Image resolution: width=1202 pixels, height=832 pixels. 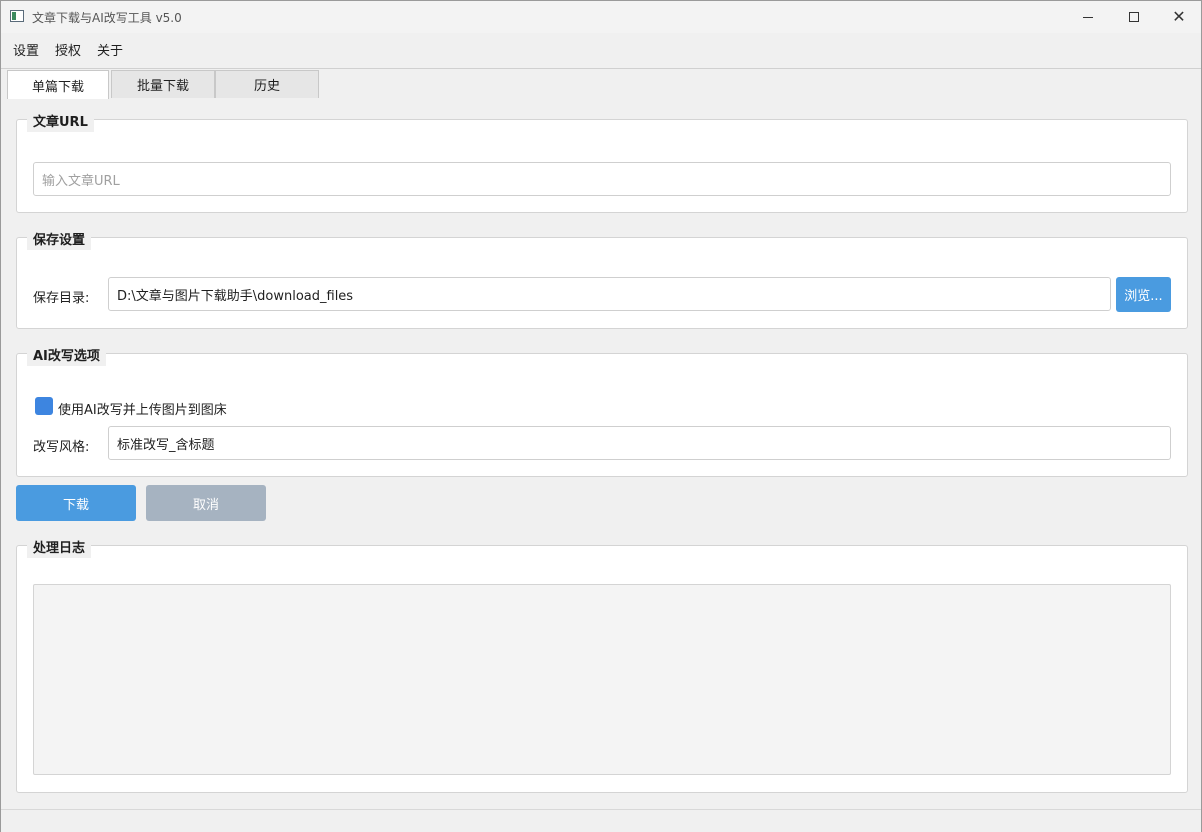 I want to click on tab-bar: 单篇下载 批量下载 历史, so click(x=163, y=84).